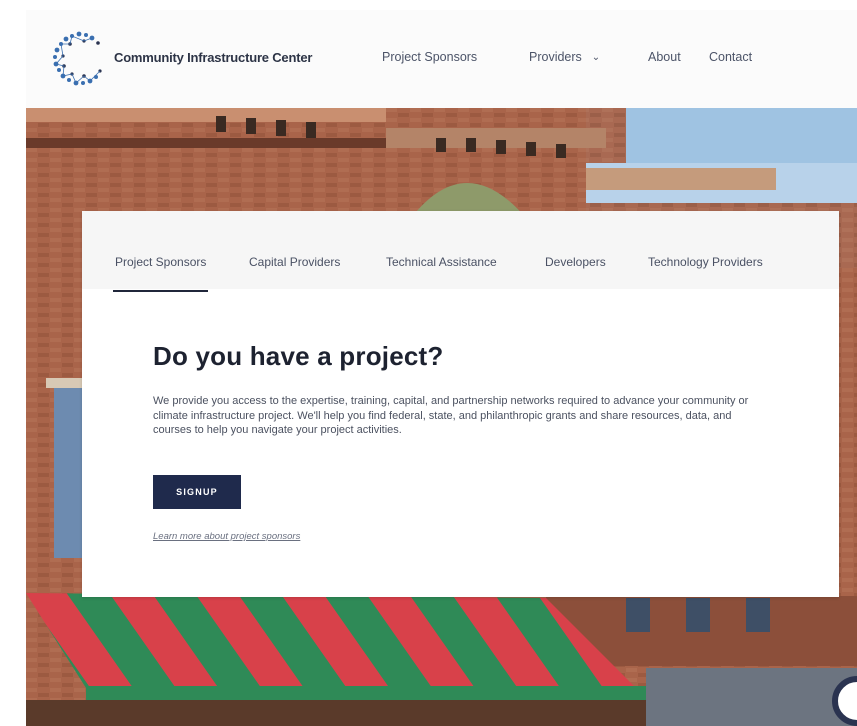 The width and height of the screenshot is (857, 726). What do you see at coordinates (294, 262) in the screenshot?
I see `tab-capital-providers: Capital Providers` at bounding box center [294, 262].